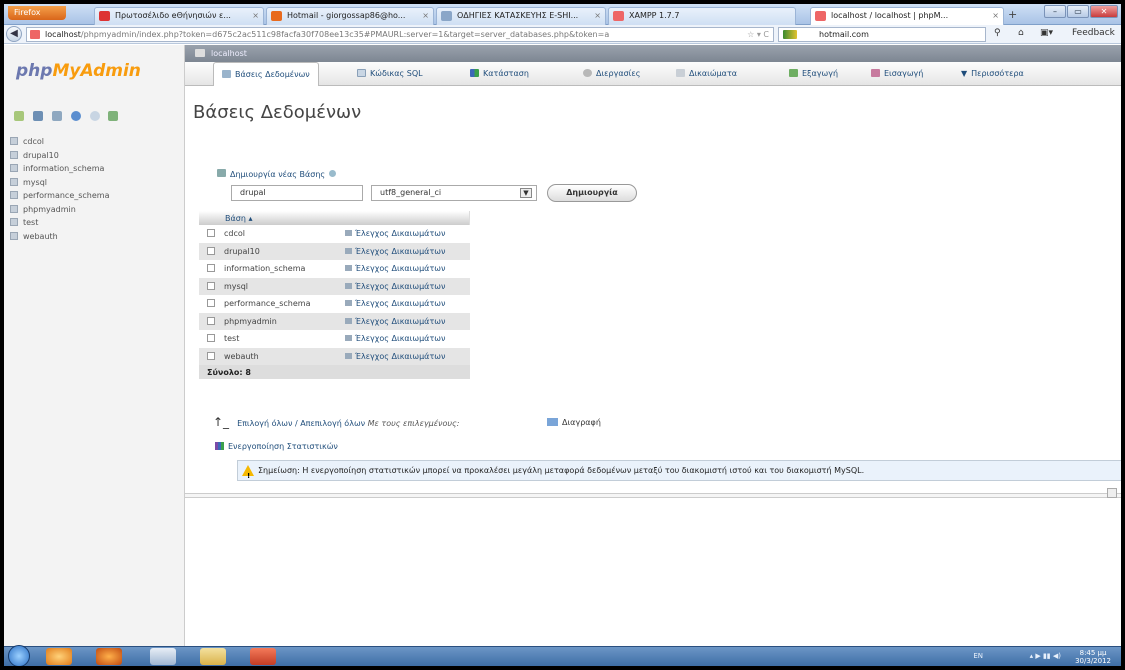 The height and width of the screenshot is (670, 1125). What do you see at coordinates (250, 321) in the screenshot?
I see `db-name-link: phpmyadmin` at bounding box center [250, 321].